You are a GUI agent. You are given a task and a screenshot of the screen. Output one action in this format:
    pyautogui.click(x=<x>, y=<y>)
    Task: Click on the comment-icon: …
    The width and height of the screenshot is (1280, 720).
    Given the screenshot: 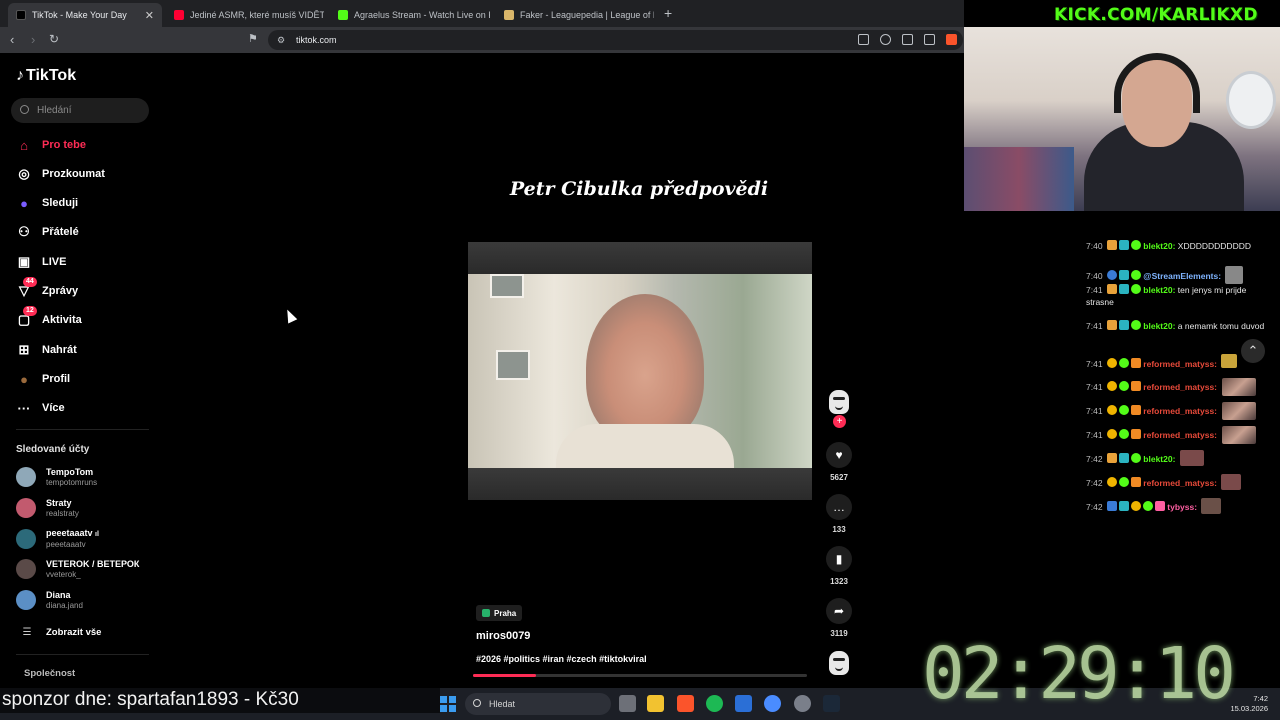 What is the action you would take?
    pyautogui.click(x=839, y=507)
    